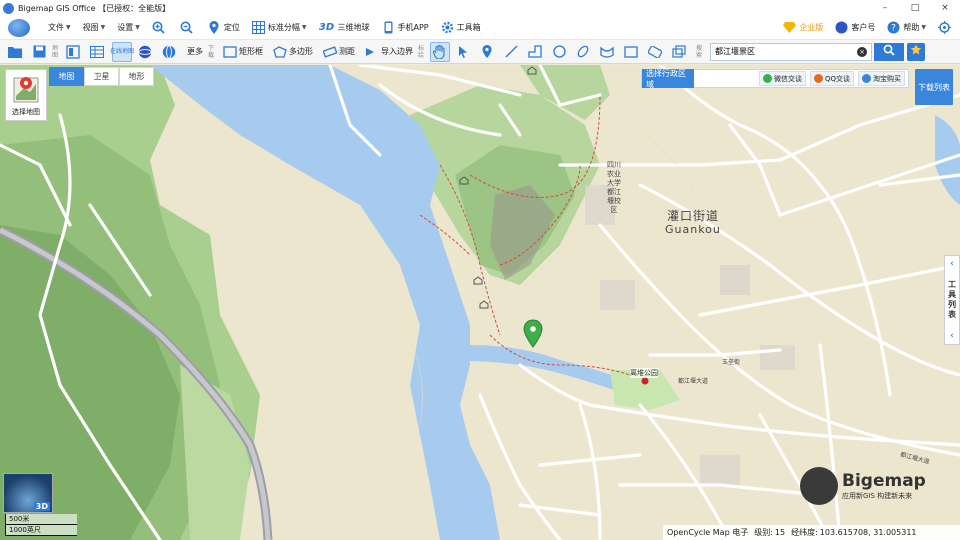  Describe the element at coordinates (293, 52) in the screenshot. I see `polygon-button: 多边形` at that location.